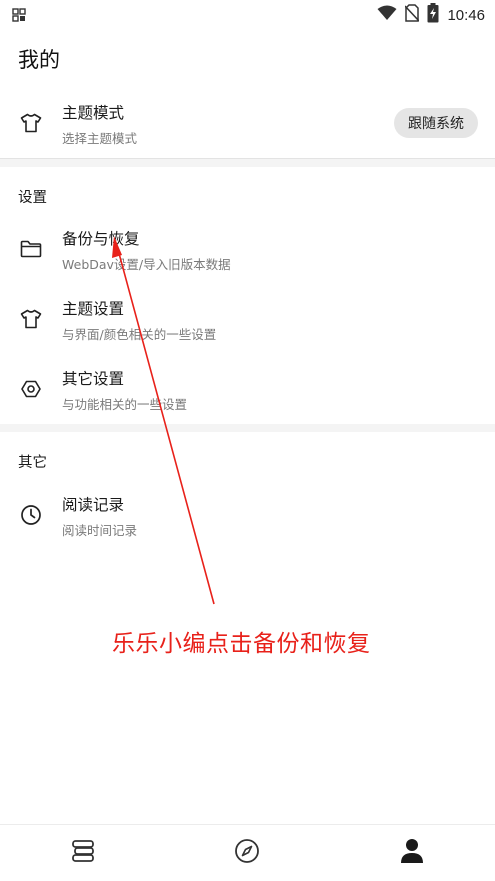 The height and width of the screenshot is (881, 495). What do you see at coordinates (93, 309) in the screenshot?
I see `theme-settings-title: 主题设置` at bounding box center [93, 309].